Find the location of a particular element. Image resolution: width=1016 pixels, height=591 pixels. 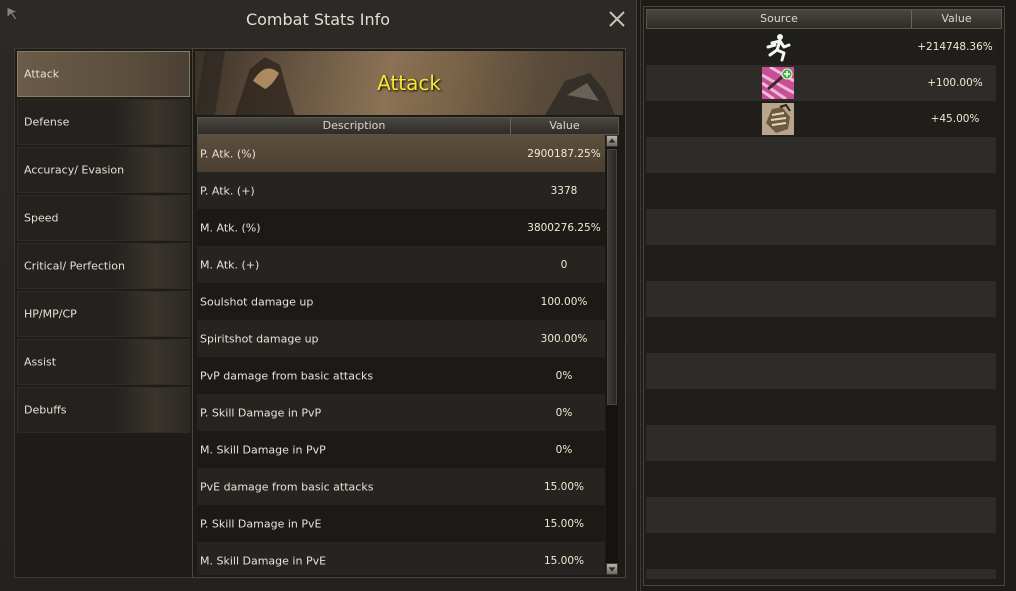

sidebar-item-assist: Assist is located at coordinates (103, 362).